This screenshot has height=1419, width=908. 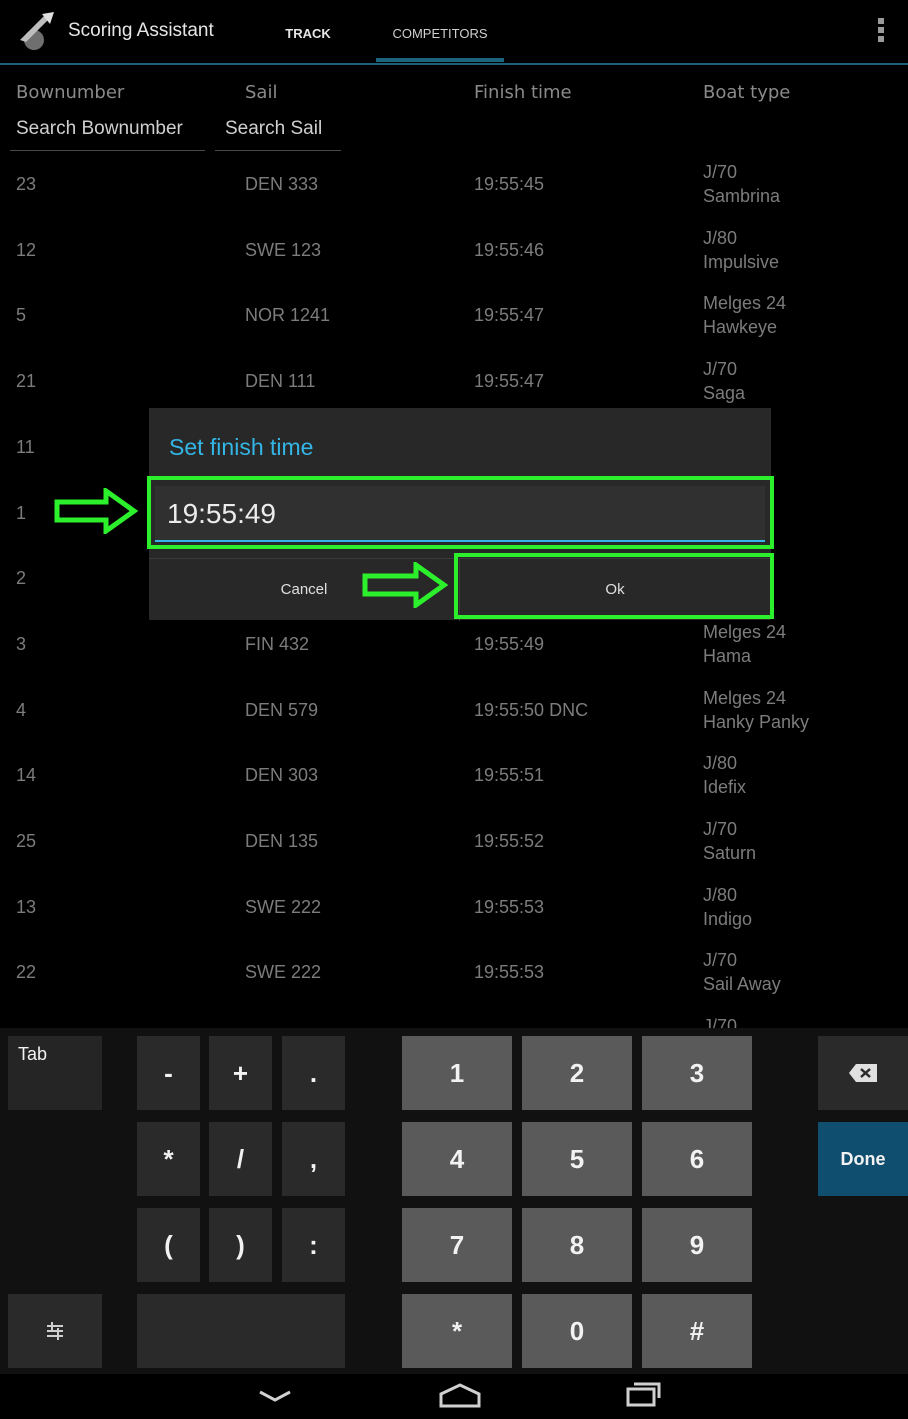 What do you see at coordinates (509, 184) in the screenshot?
I see `cell-finish-time: 19:55:45` at bounding box center [509, 184].